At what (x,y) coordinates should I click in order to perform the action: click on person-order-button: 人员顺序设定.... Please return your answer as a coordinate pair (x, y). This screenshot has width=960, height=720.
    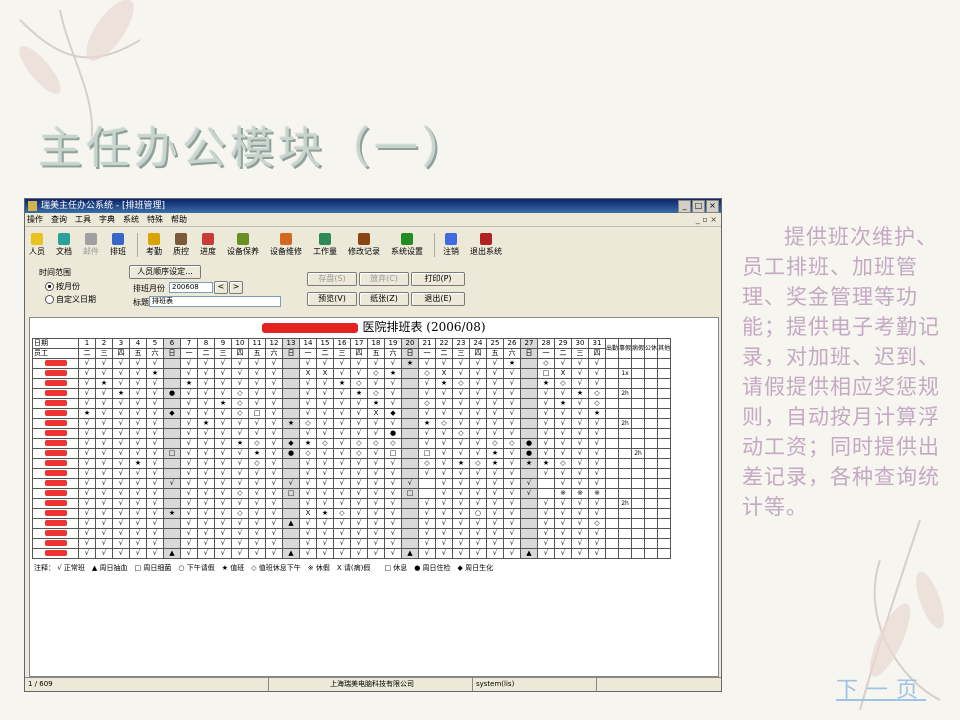
    Looking at the image, I should click on (165, 272).